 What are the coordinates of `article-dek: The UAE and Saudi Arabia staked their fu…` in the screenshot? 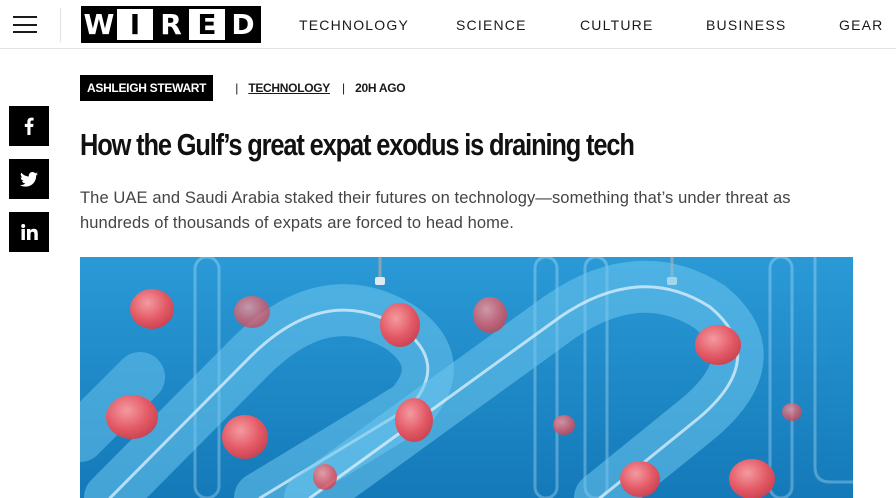 It's located at (435, 210).